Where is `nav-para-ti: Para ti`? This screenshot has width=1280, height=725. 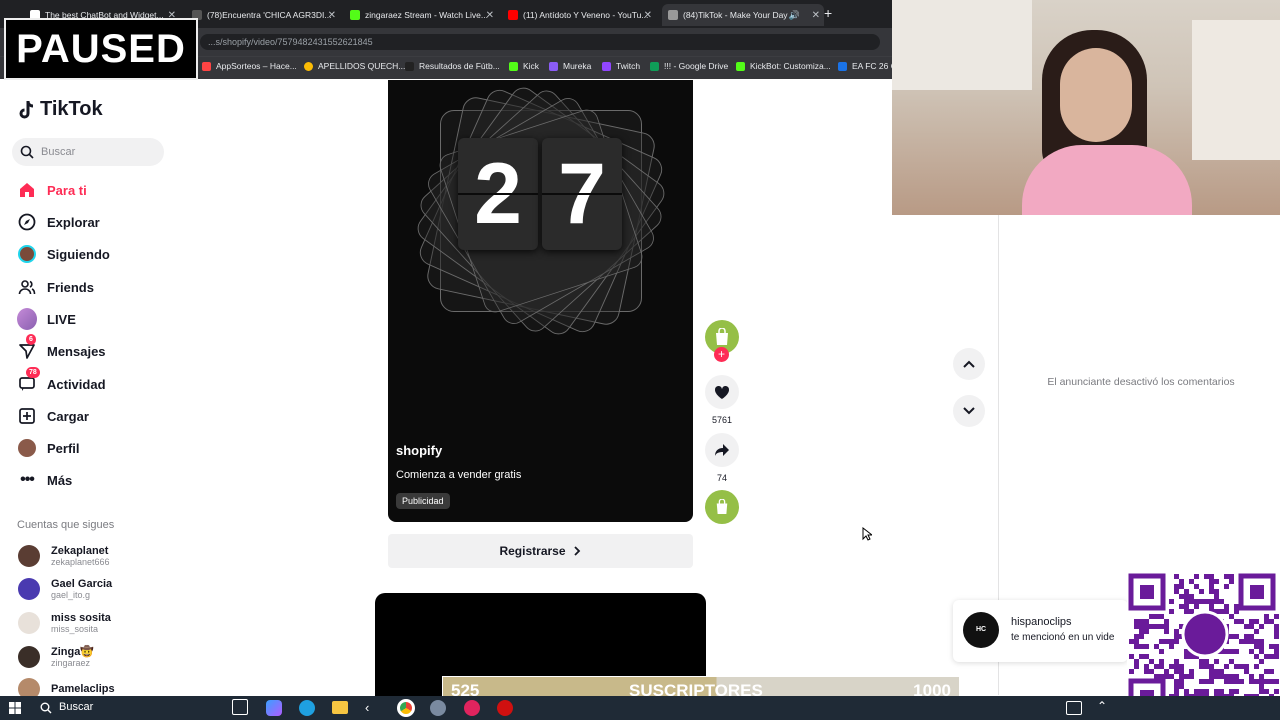
nav-para-ti: Para ti is located at coordinates (52, 190).